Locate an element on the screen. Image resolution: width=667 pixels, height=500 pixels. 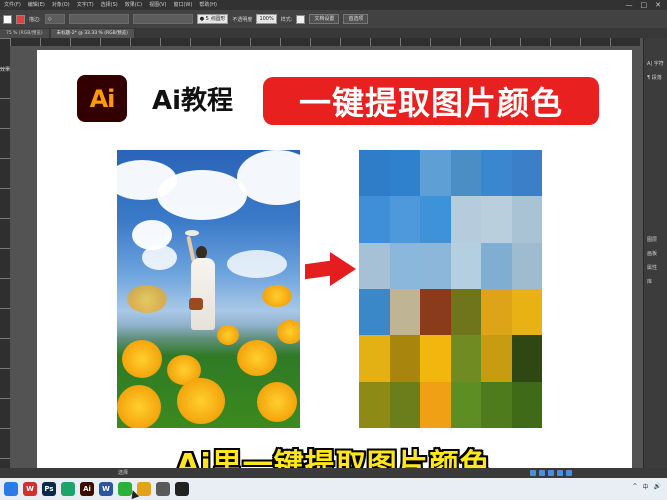
menu-item-edit: 编辑(E) is located at coordinates (36, 5).